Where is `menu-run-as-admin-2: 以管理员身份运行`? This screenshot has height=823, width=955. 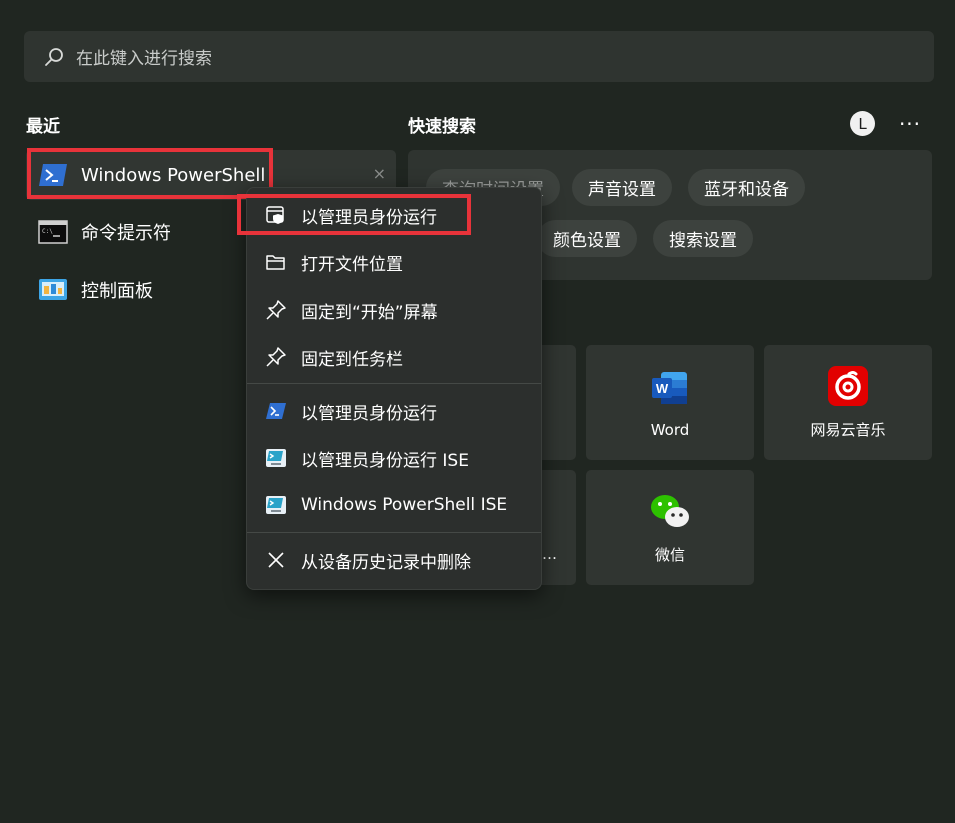
menu-run-as-admin-2: 以管理员身份运行 is located at coordinates (394, 411).